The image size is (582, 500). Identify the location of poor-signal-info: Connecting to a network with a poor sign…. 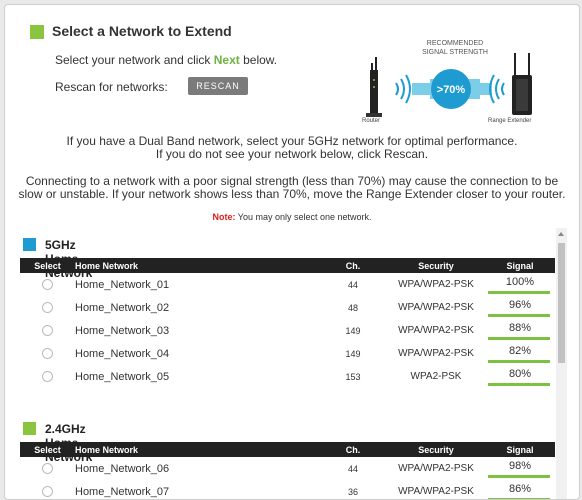
(292, 187).